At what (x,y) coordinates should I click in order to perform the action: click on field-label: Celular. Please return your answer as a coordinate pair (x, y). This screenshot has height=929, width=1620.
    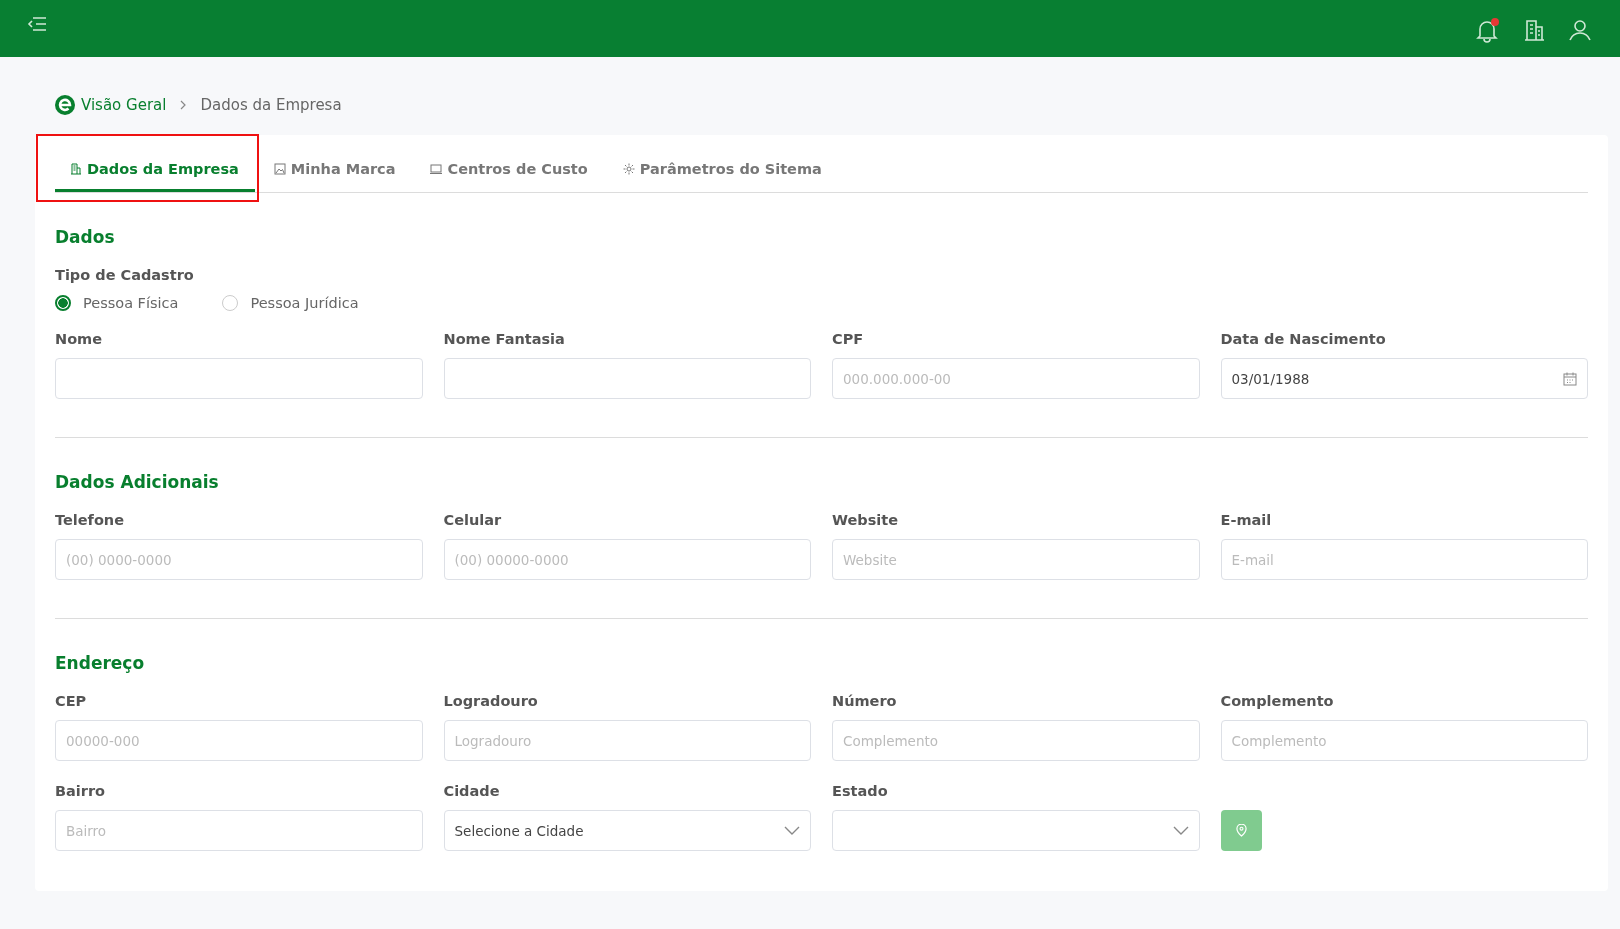
    Looking at the image, I should click on (473, 521).